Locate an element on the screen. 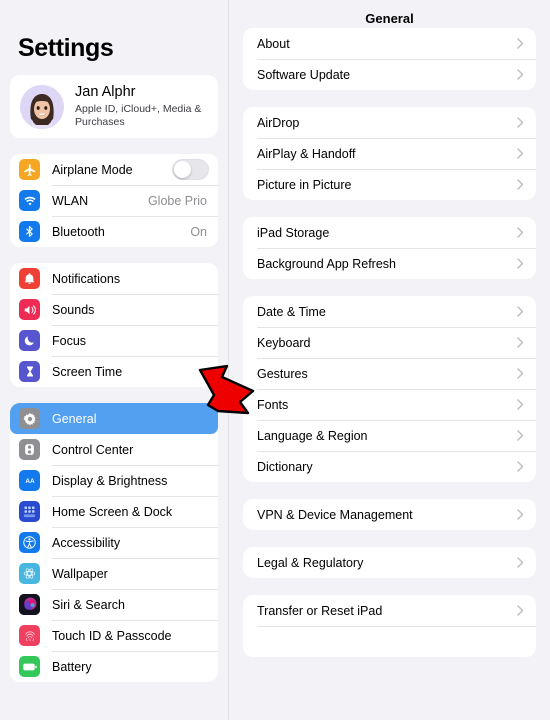 Image resolution: width=550 pixels, height=720 pixels. page-title: Settings is located at coordinates (66, 48).